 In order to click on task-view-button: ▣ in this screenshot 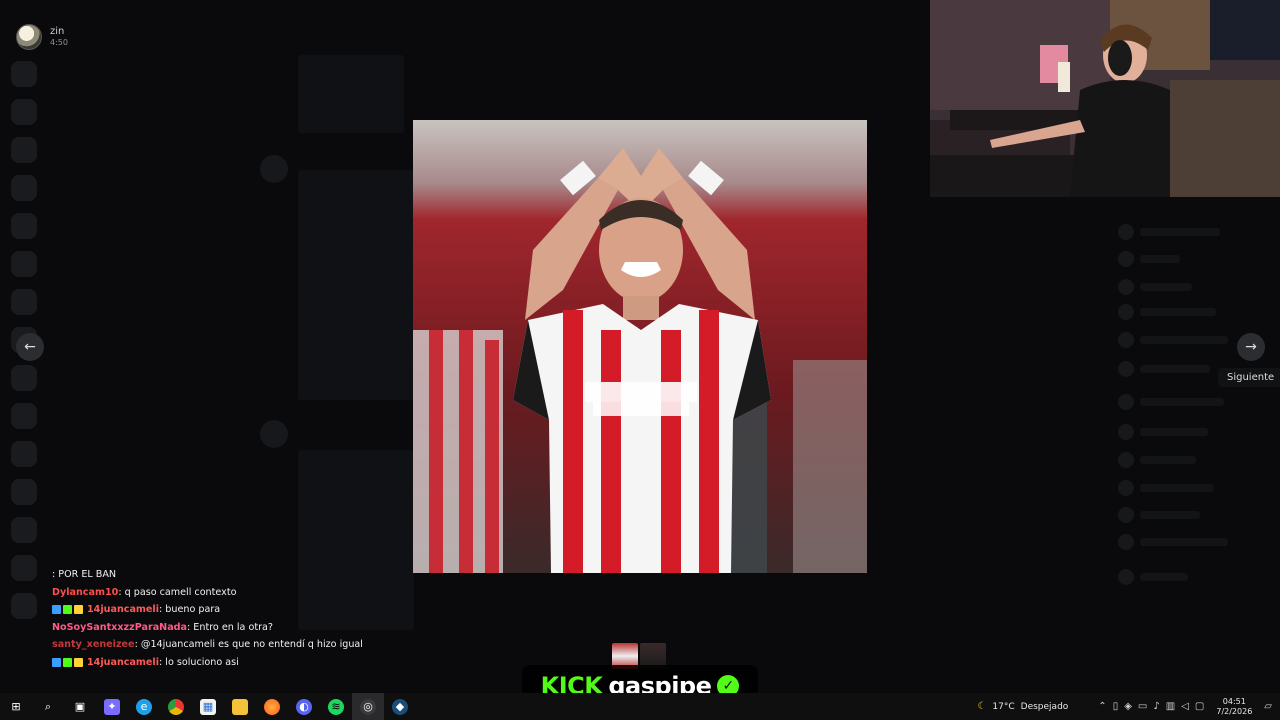, I will do `click(80, 706)`.